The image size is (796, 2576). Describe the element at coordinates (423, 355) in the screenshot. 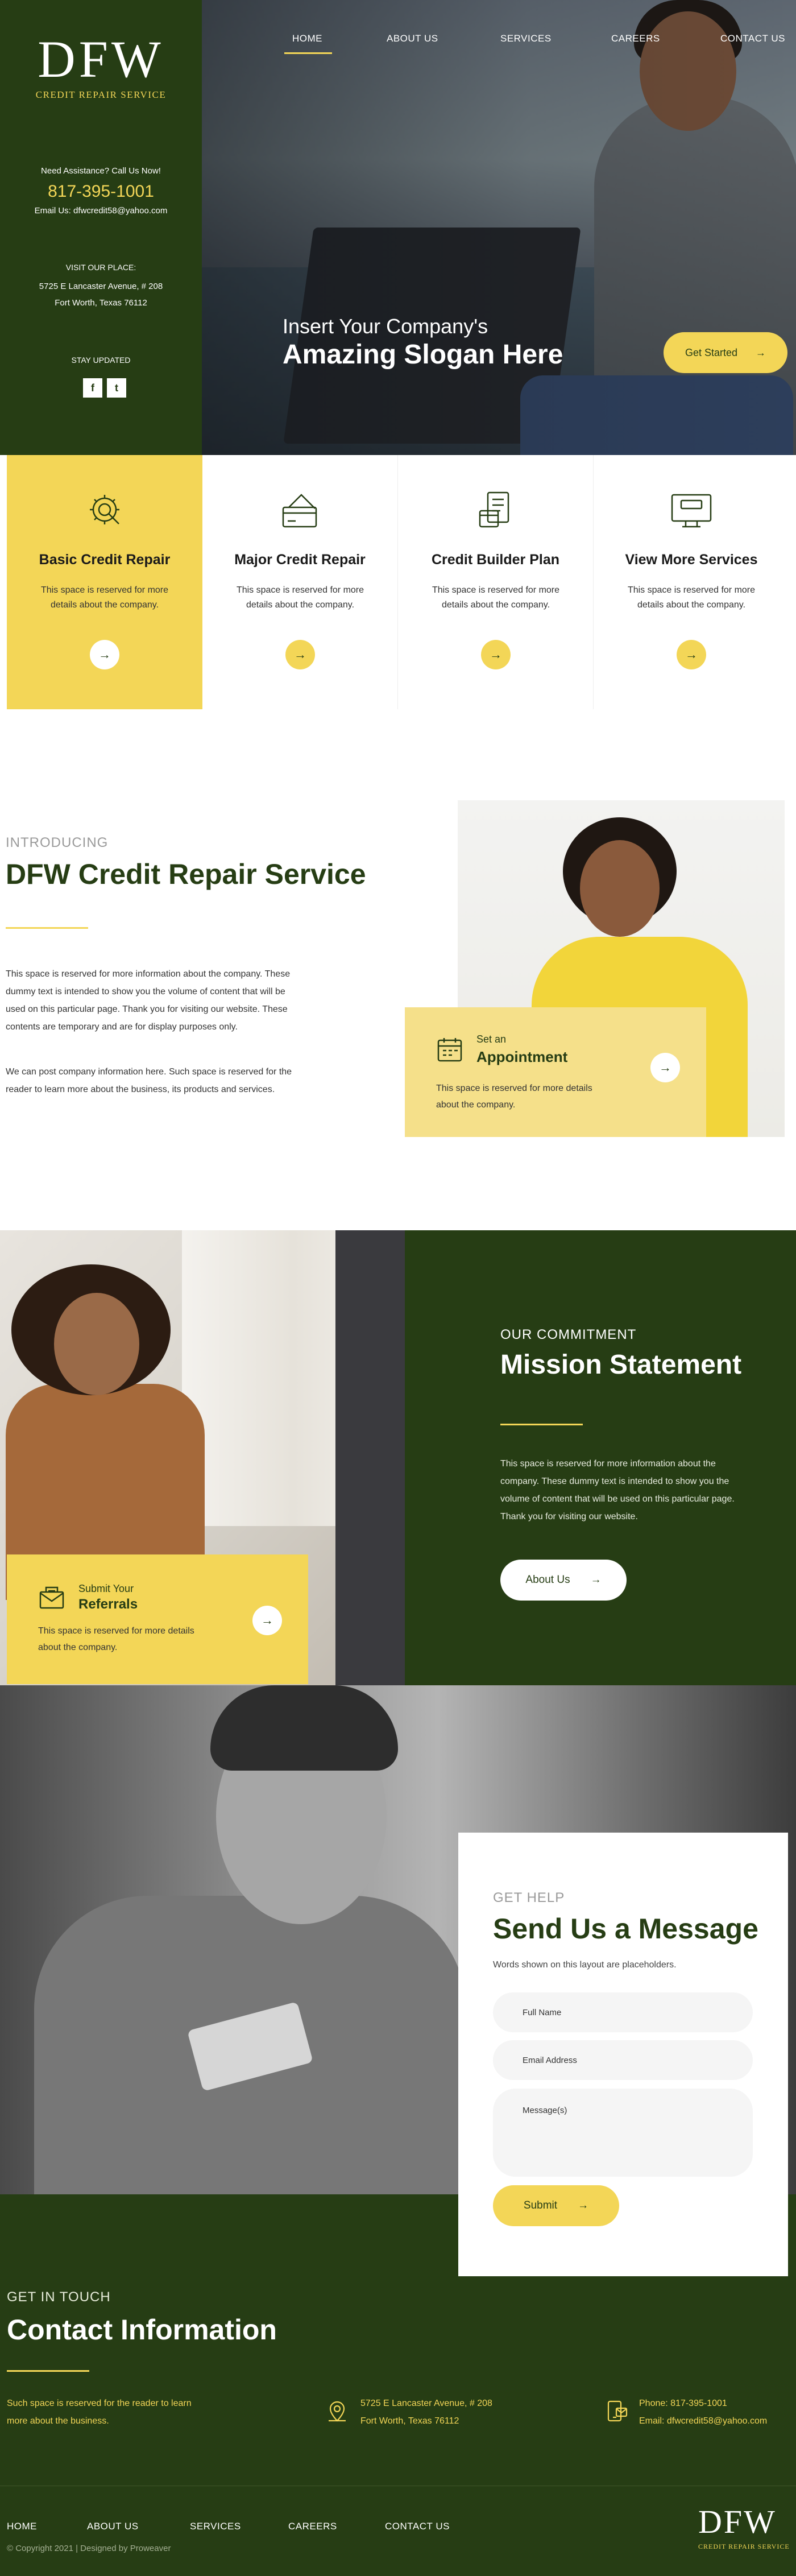

I see `slogan-big: Amazing Slogan Here` at that location.